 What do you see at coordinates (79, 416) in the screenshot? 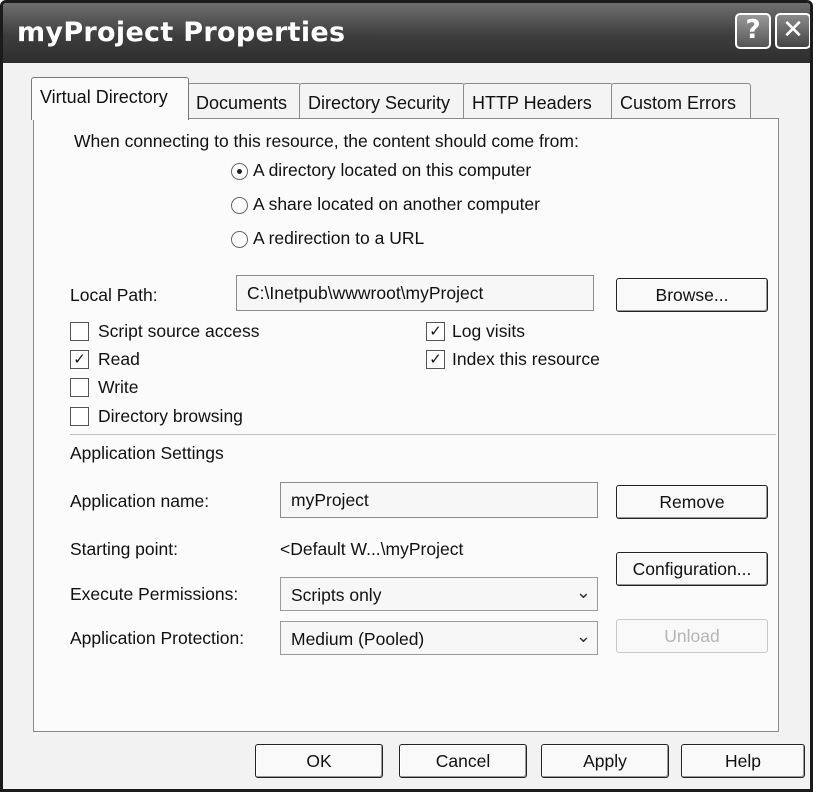
I see `checkbox-directory-browsing` at bounding box center [79, 416].